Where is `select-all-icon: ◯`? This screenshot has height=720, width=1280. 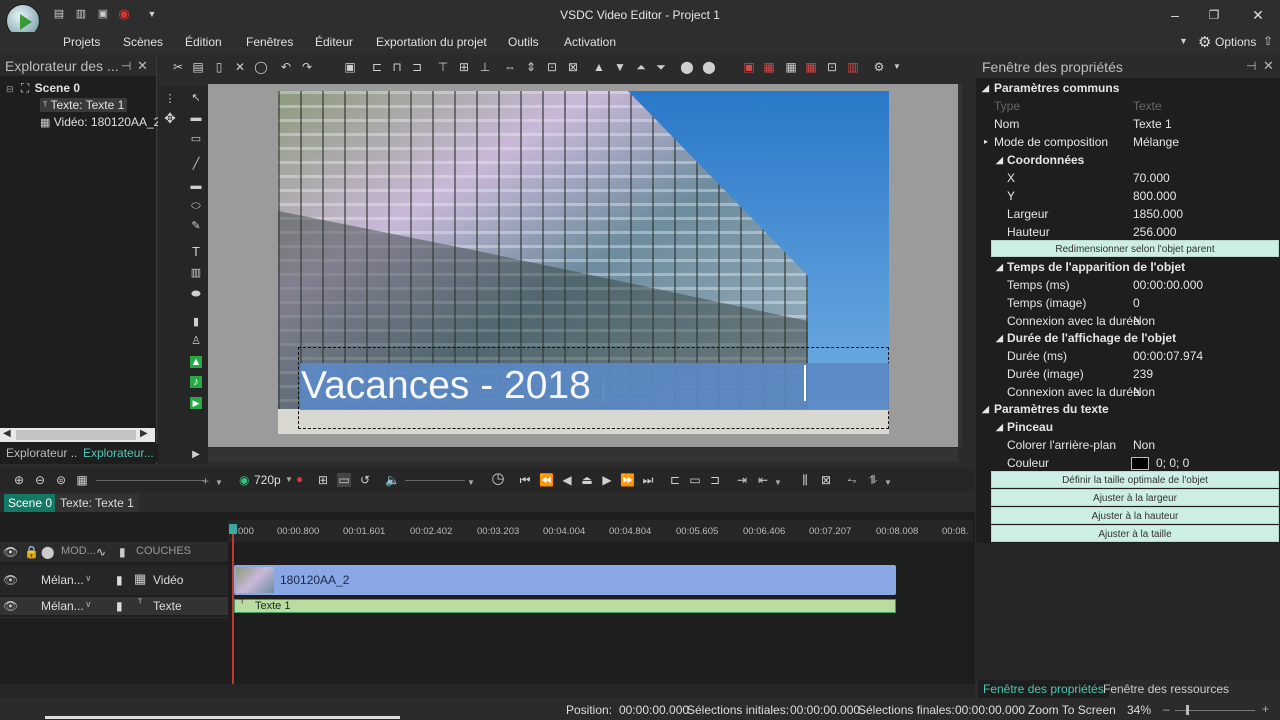 select-all-icon: ◯ is located at coordinates (261, 67).